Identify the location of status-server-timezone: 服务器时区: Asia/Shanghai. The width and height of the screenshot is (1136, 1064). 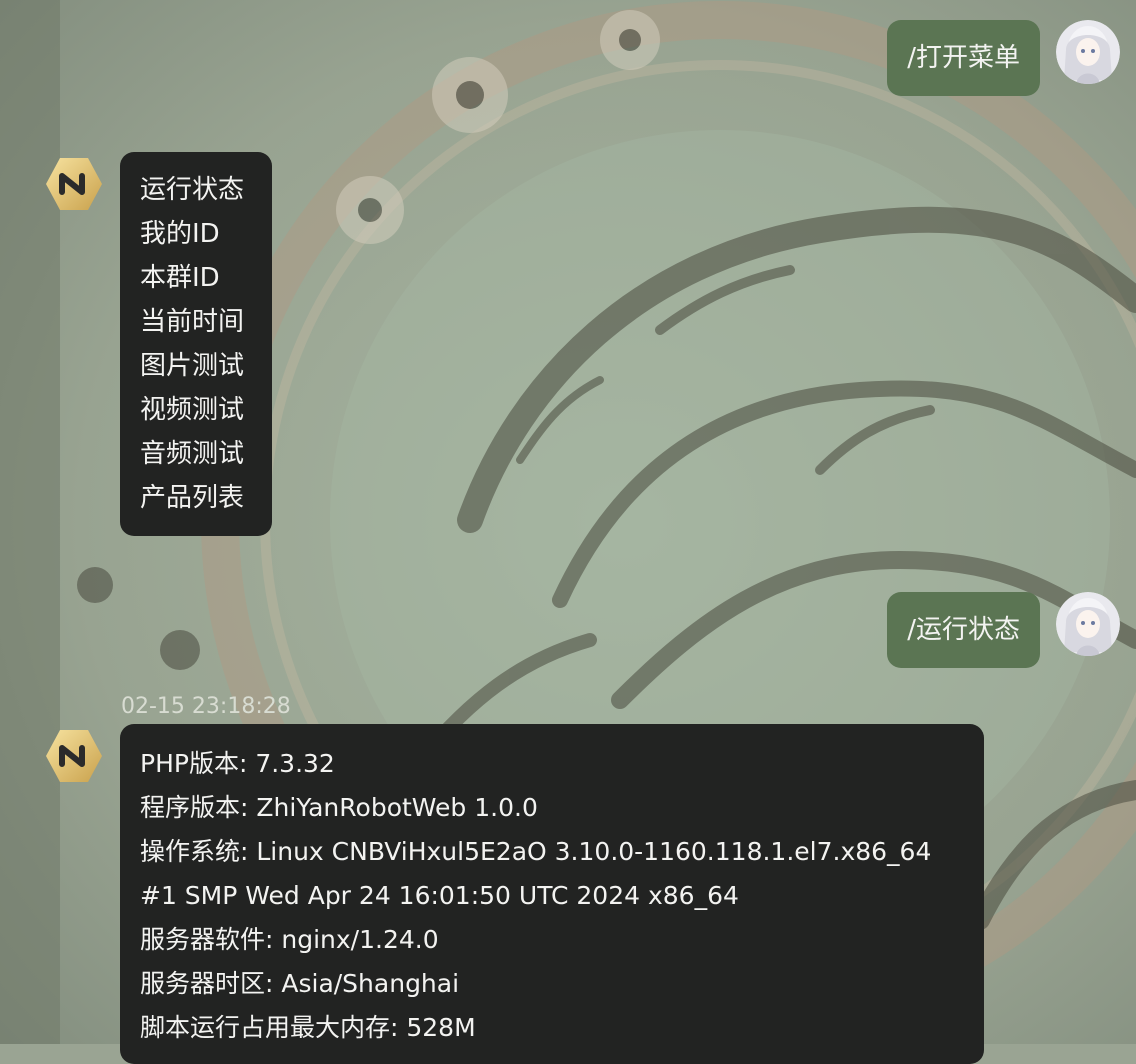
(300, 983).